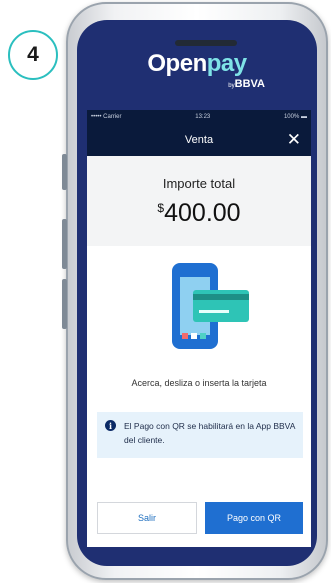 Image resolution: width=331 pixels, height=583 pixels. What do you see at coordinates (147, 518) in the screenshot?
I see `exit-button: Salir` at bounding box center [147, 518].